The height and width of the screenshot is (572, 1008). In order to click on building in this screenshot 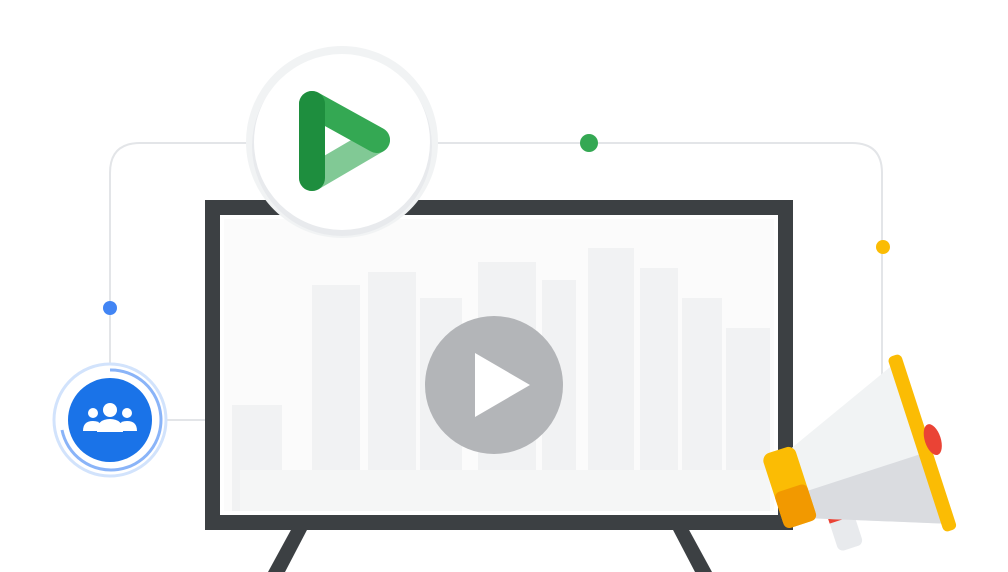, I will do `click(505, 490)`.